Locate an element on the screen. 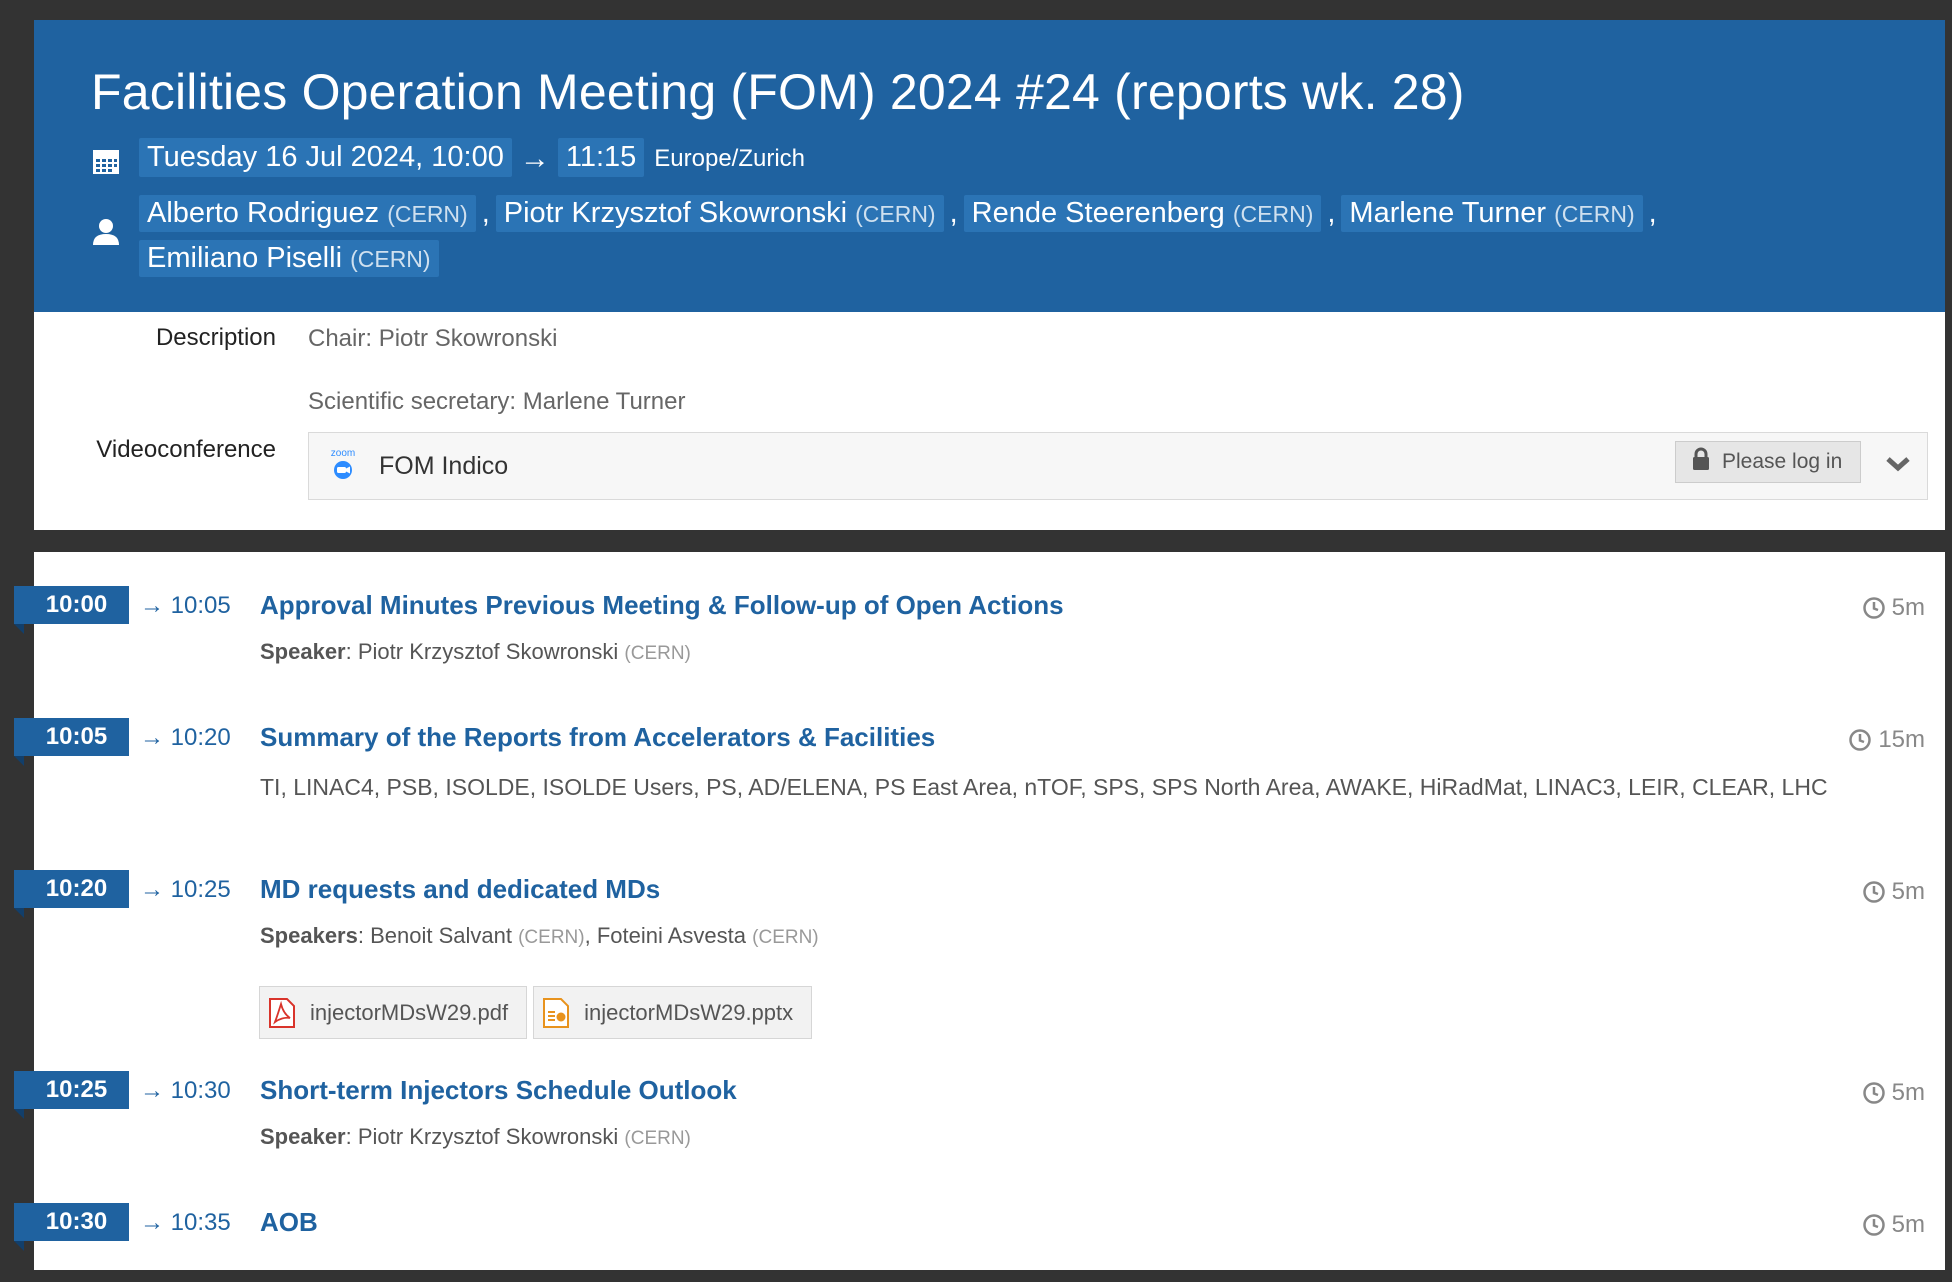 This screenshot has width=1952, height=1282. videoconference-label: Videoconference is located at coordinates (186, 449).